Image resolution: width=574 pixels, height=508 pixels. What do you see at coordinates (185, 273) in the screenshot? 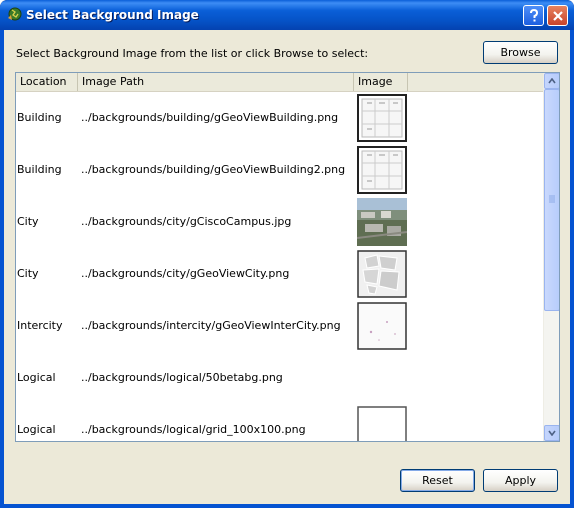
I see `image-path-cell: ../backgrounds/city/gGeoViewCity.png` at bounding box center [185, 273].